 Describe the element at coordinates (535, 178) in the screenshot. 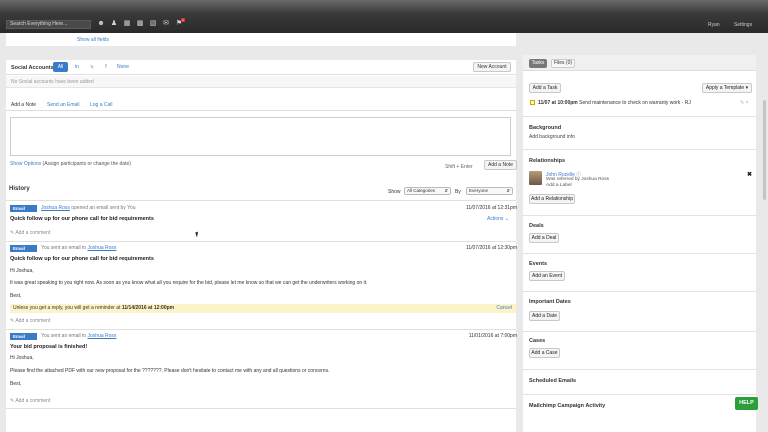

I see `avatar` at that location.